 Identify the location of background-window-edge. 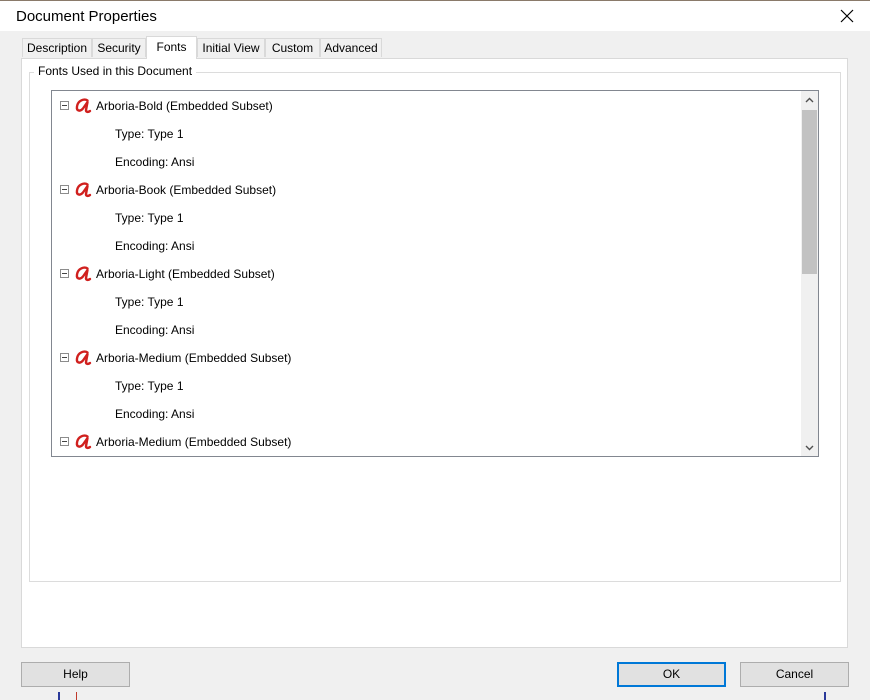
(435, 696).